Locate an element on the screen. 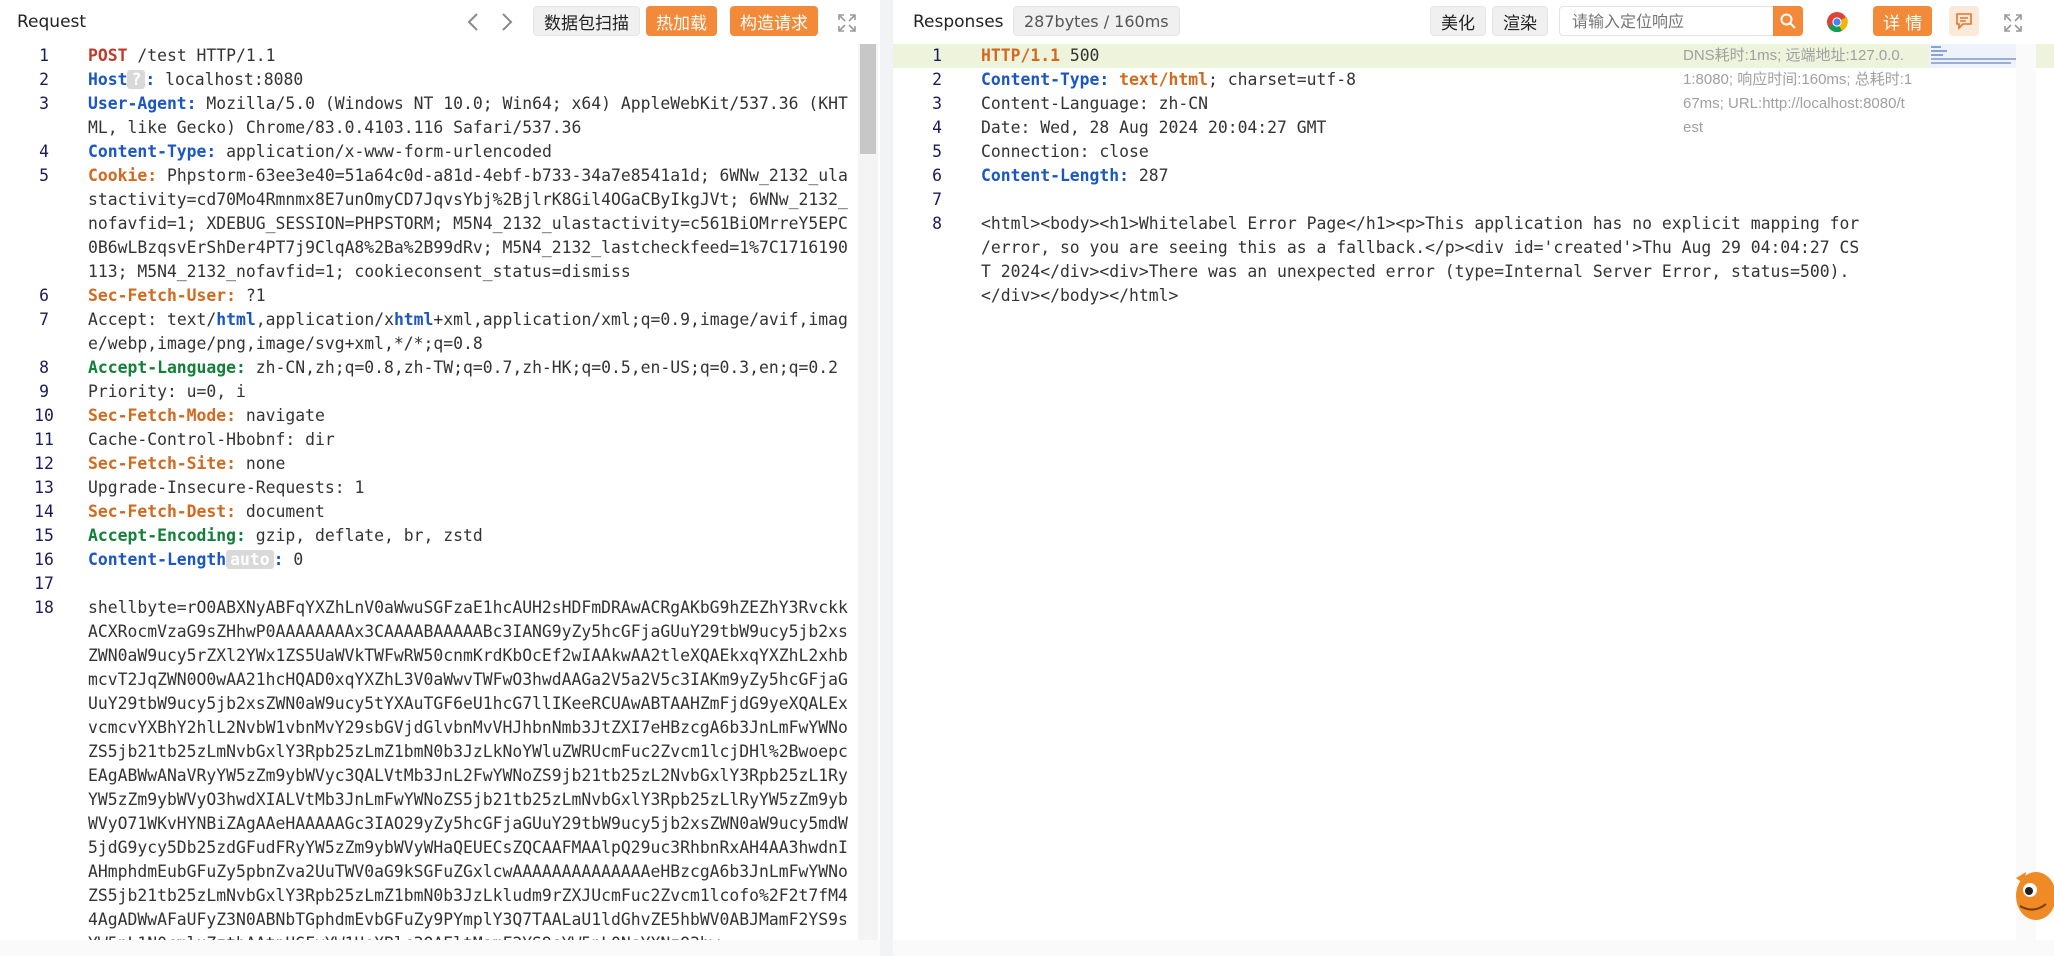 The height and width of the screenshot is (956, 2054). request-code-line: 1 POST /test HTTP/1.1 is located at coordinates (429, 56).